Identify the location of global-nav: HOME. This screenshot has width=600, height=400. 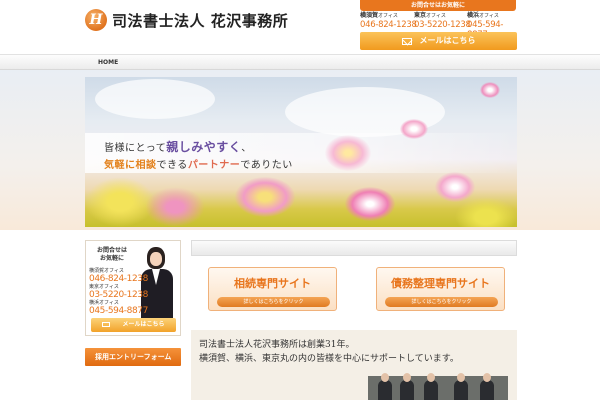
(300, 62).